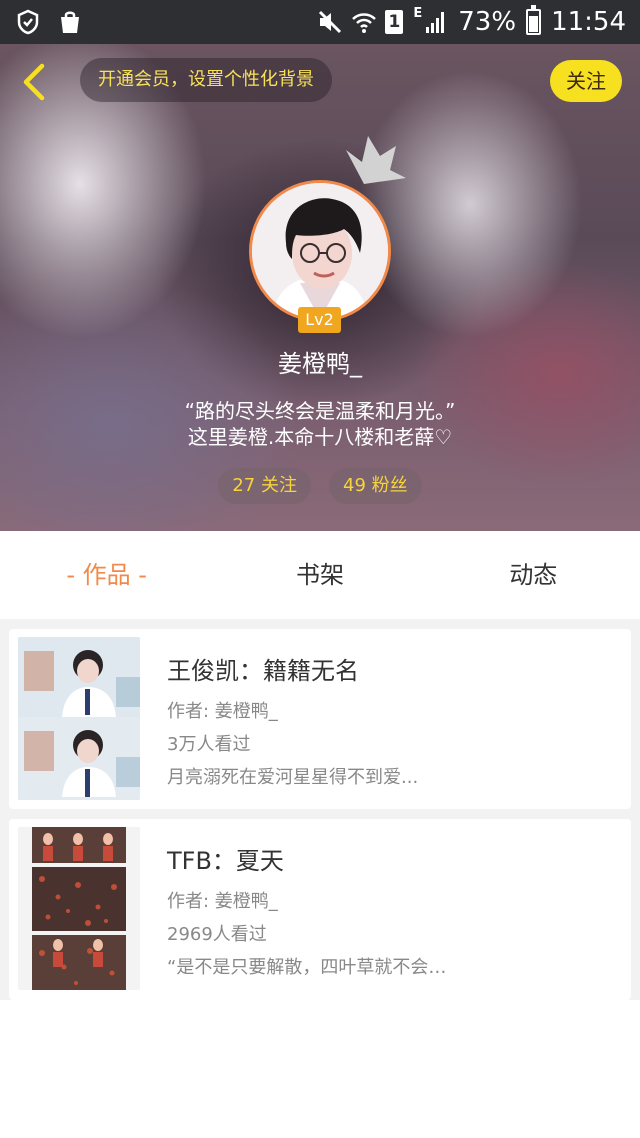  I want to click on follow-button: 关注, so click(586, 81).